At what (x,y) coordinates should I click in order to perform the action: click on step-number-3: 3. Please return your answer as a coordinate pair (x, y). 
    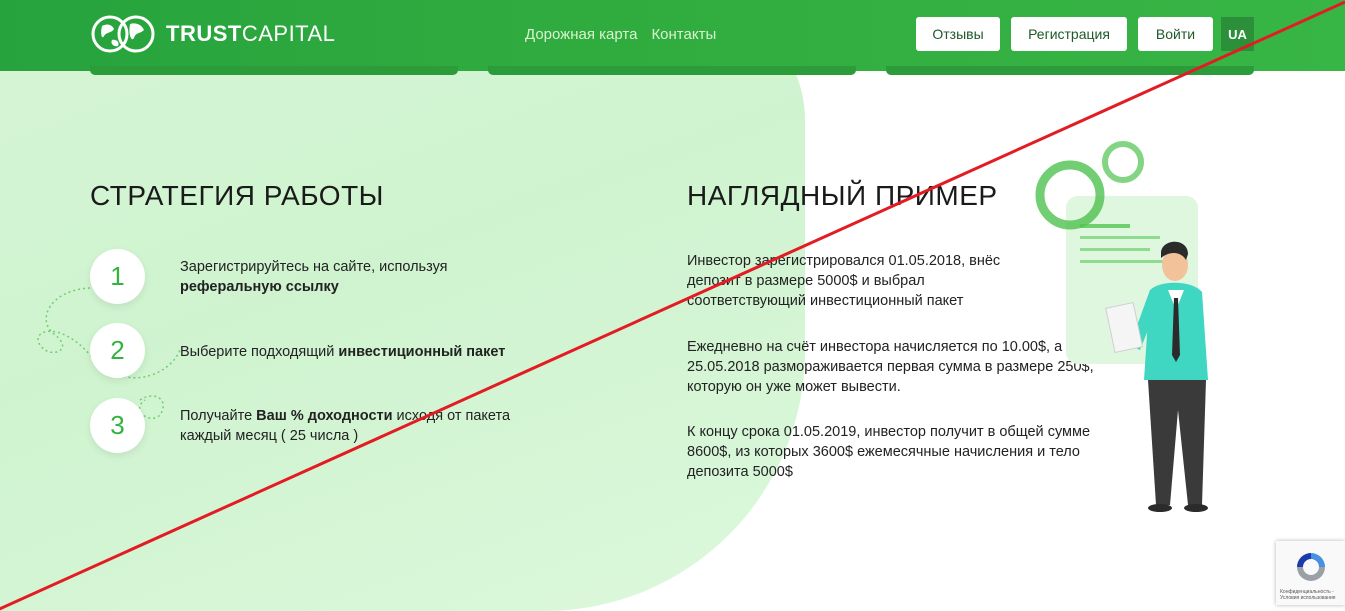
    Looking at the image, I should click on (117, 425).